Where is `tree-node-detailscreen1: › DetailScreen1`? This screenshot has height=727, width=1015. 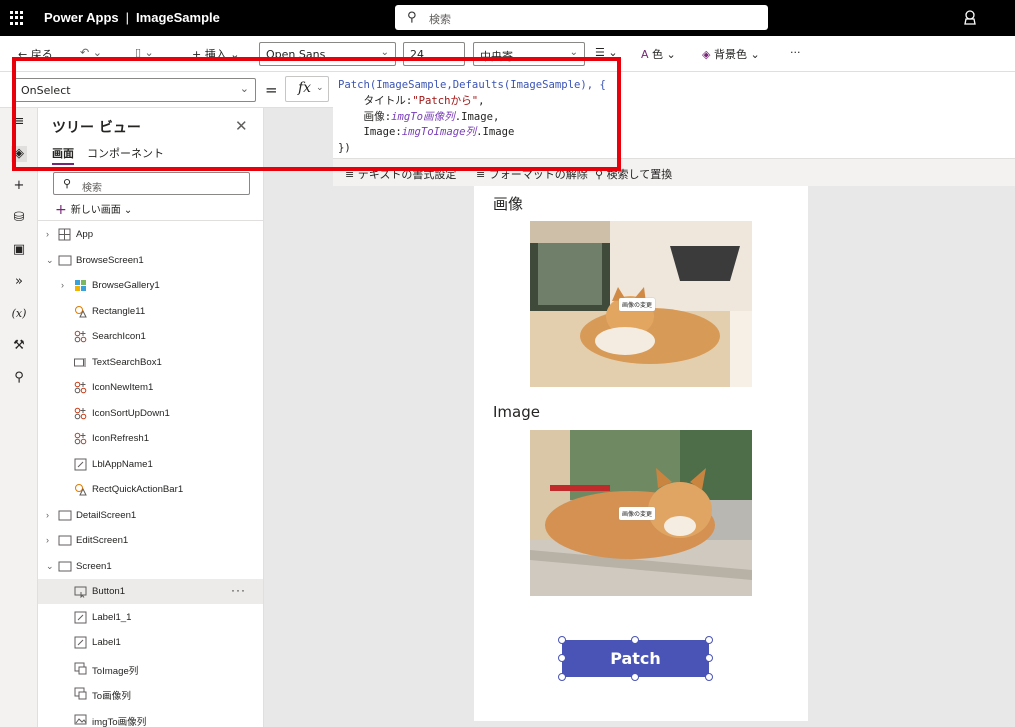 tree-node-detailscreen1: › DetailScreen1 is located at coordinates (150, 515).